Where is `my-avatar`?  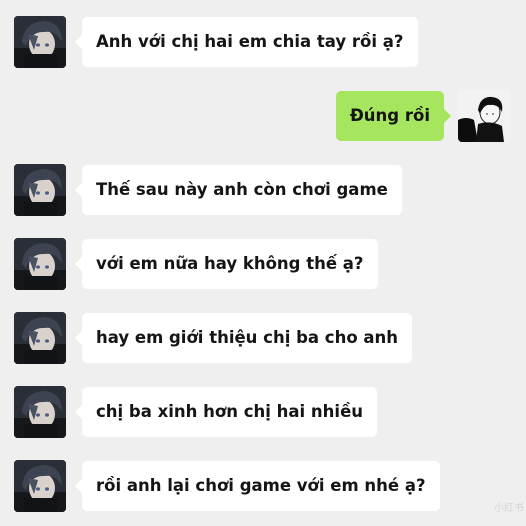
my-avatar is located at coordinates (484, 116).